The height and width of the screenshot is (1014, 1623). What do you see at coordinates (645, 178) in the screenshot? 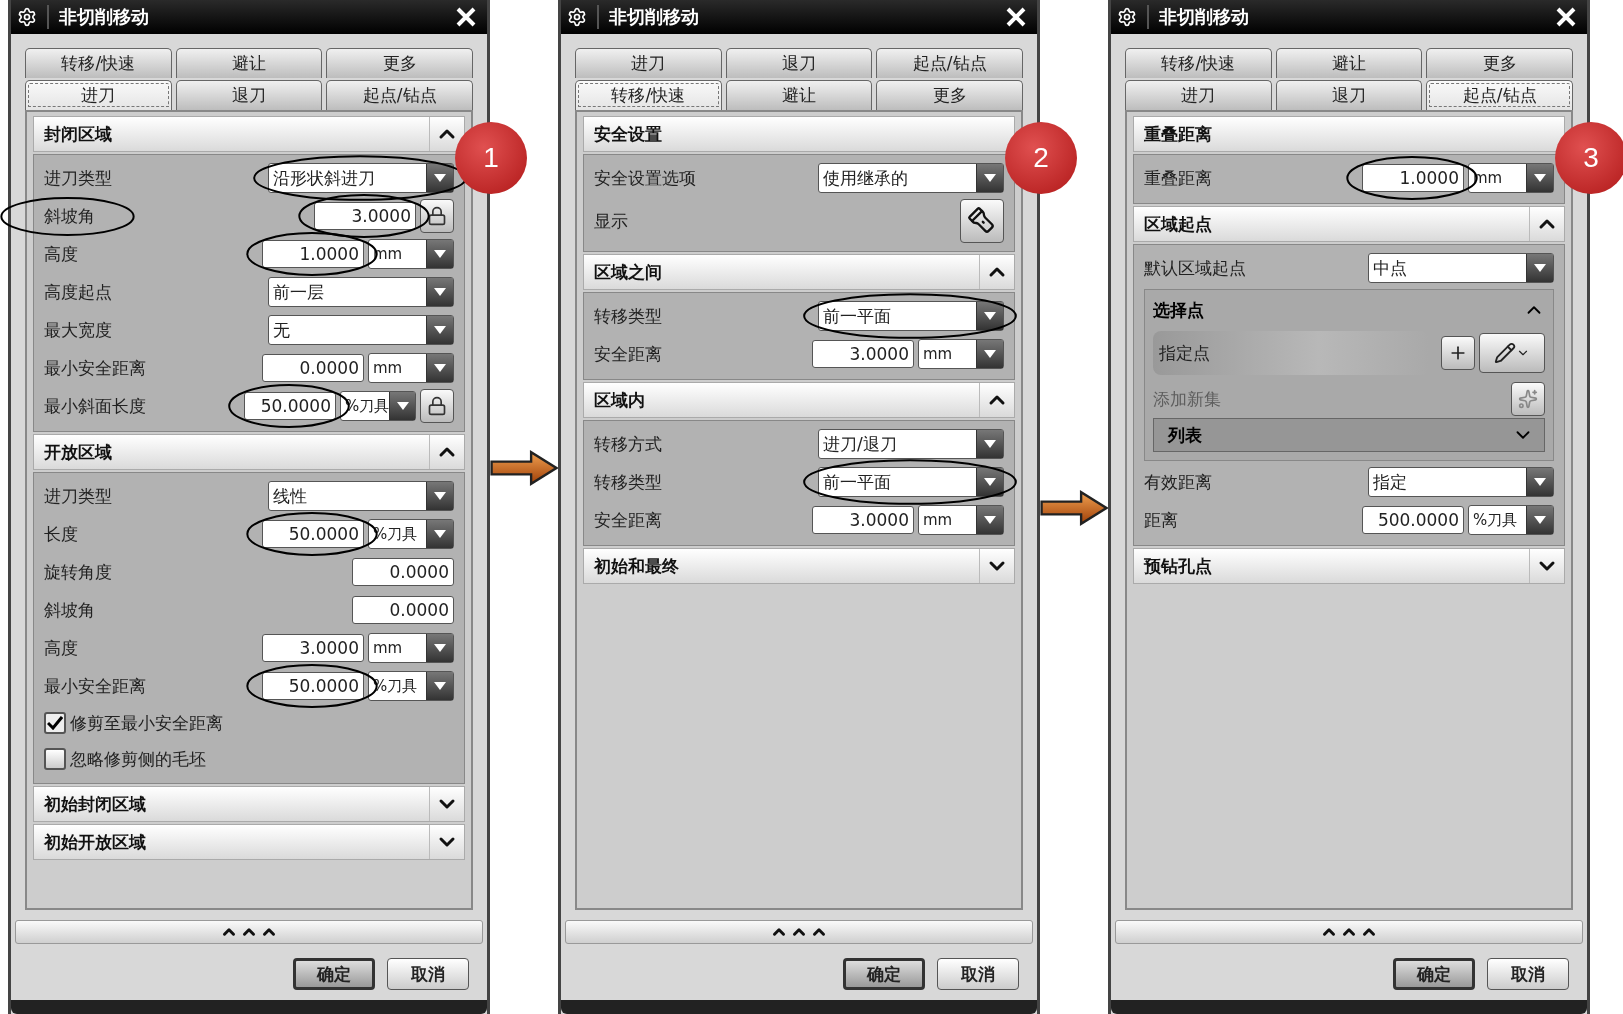
I see `field-label: 安全设置选项` at bounding box center [645, 178].